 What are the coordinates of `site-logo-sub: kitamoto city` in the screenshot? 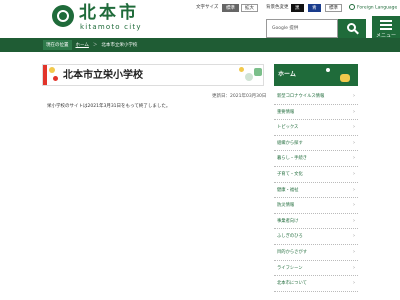 It's located at (111, 27).